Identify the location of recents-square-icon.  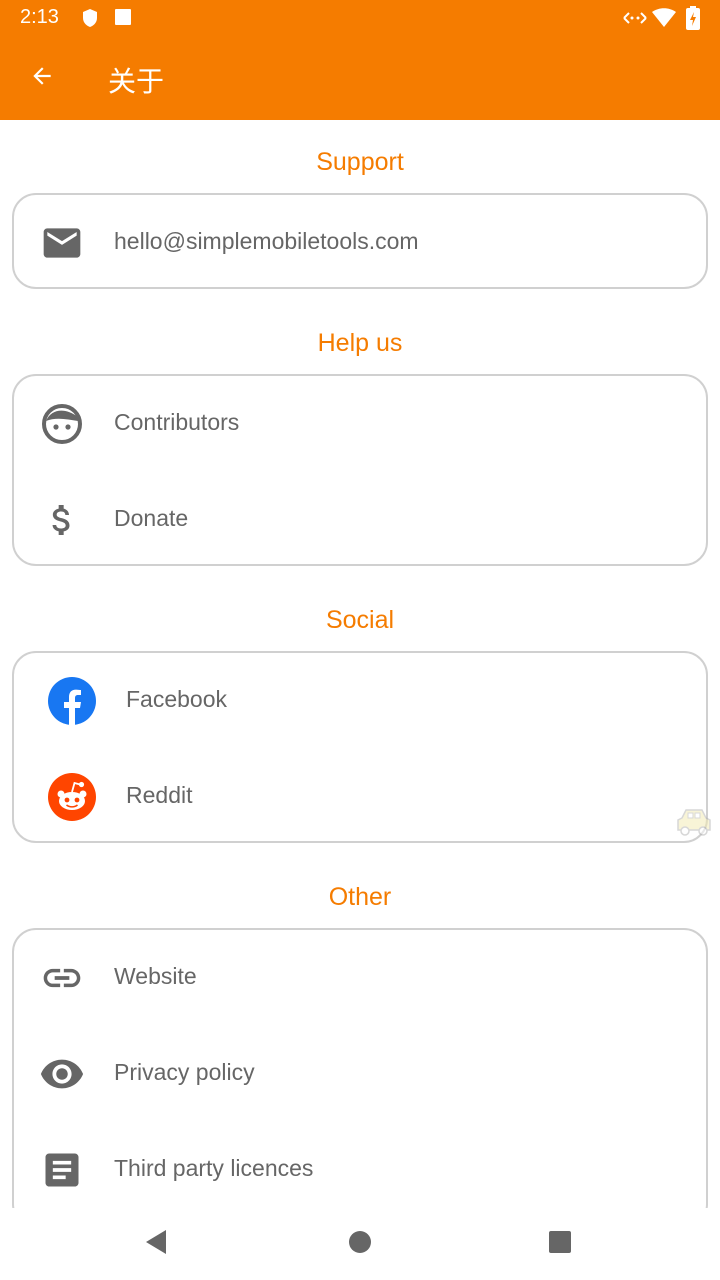
(560, 1244).